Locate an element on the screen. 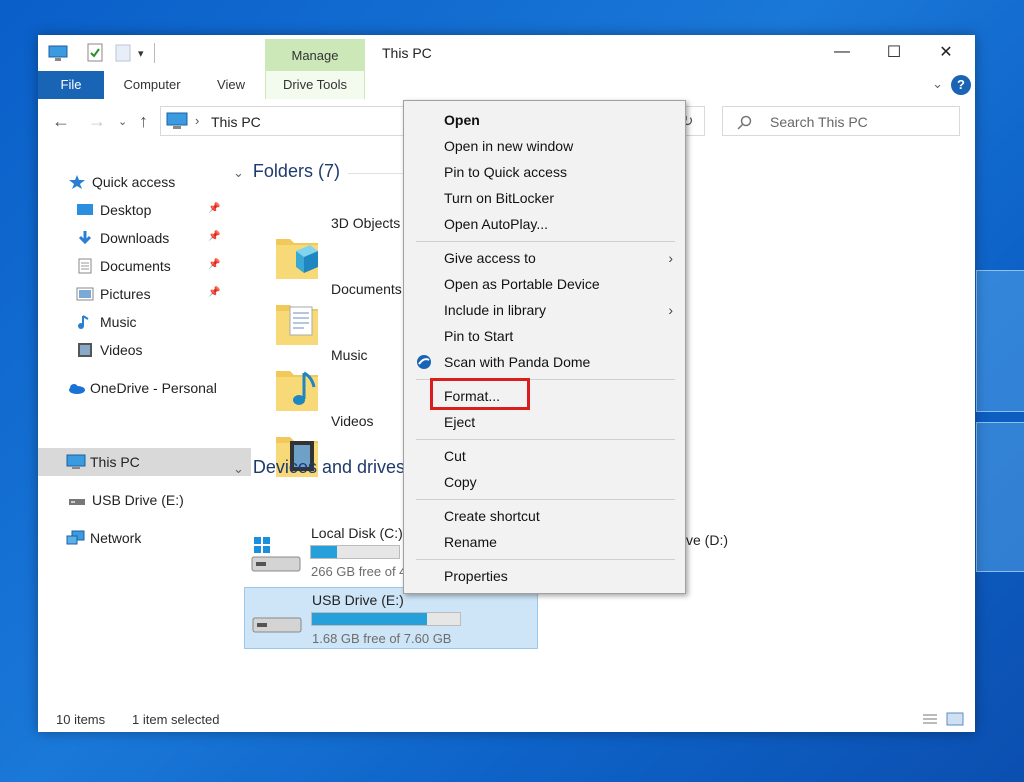 Image resolution: width=1024 pixels, height=782 pixels. tab-drive-tools: Drive Tools is located at coordinates (315, 85).